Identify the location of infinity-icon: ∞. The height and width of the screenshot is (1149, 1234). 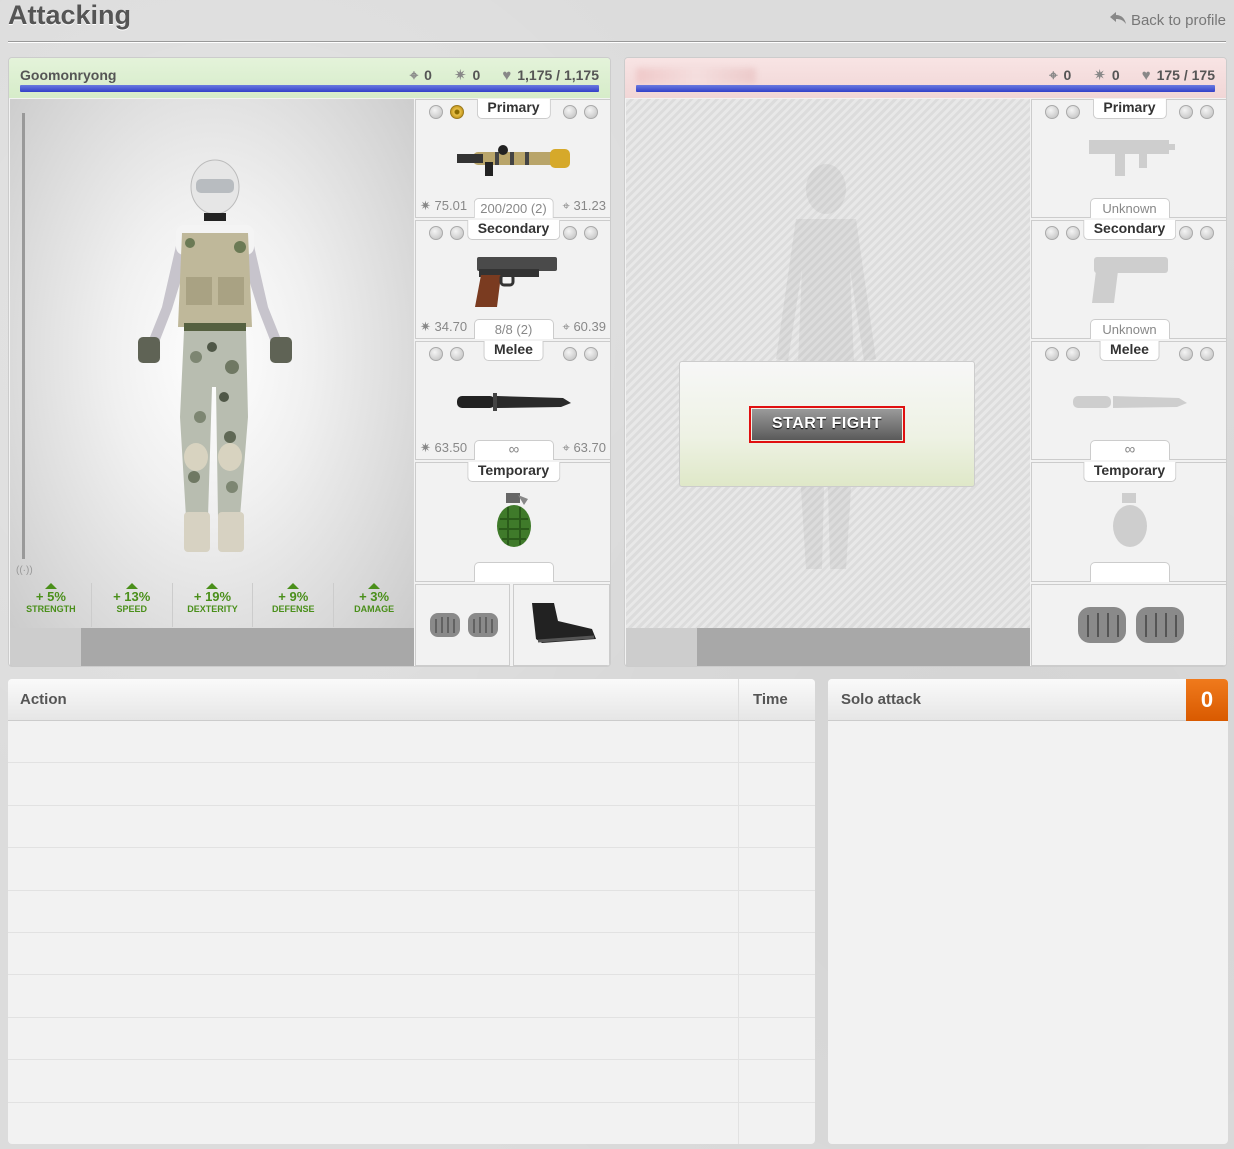
(1129, 450).